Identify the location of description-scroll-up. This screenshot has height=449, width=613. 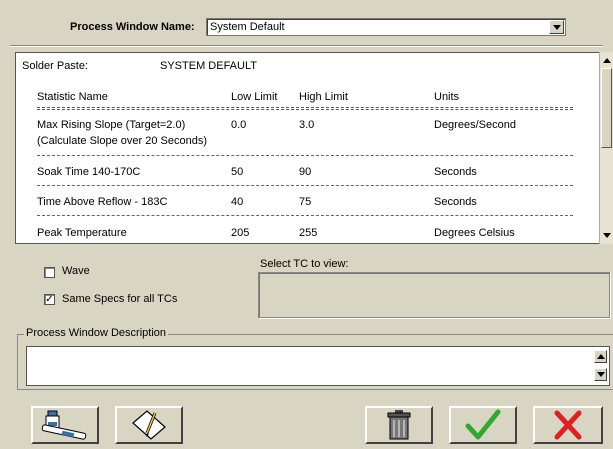
(600, 356).